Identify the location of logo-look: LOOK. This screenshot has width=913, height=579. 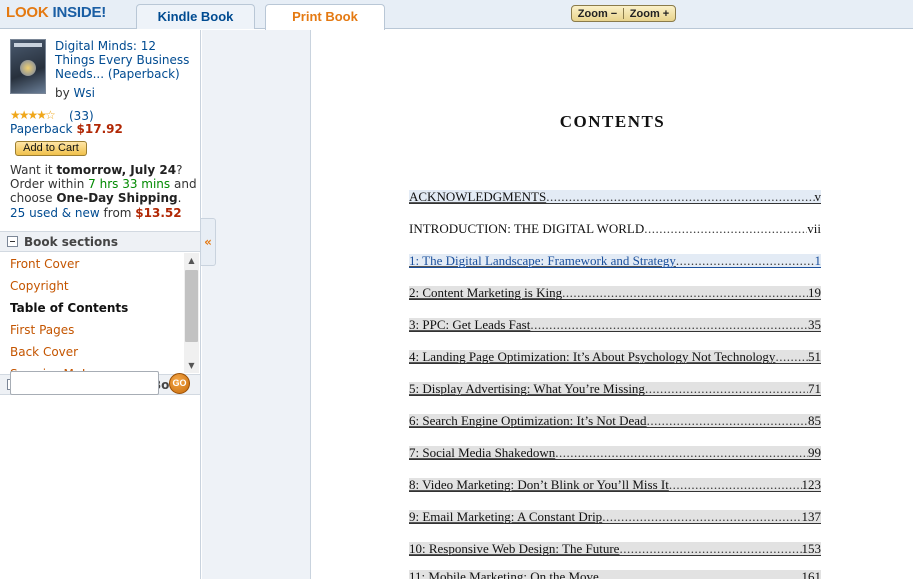
(27, 12).